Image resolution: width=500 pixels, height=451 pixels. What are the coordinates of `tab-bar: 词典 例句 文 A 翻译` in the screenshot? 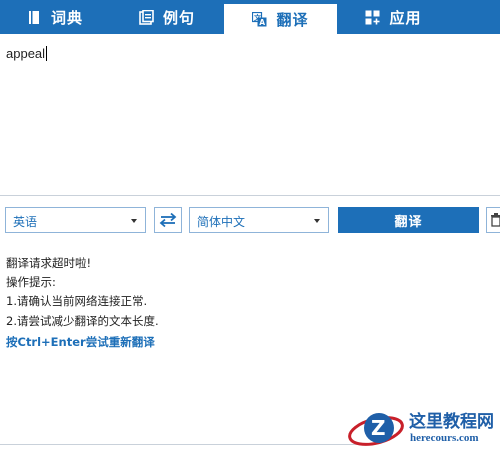 It's located at (250, 17).